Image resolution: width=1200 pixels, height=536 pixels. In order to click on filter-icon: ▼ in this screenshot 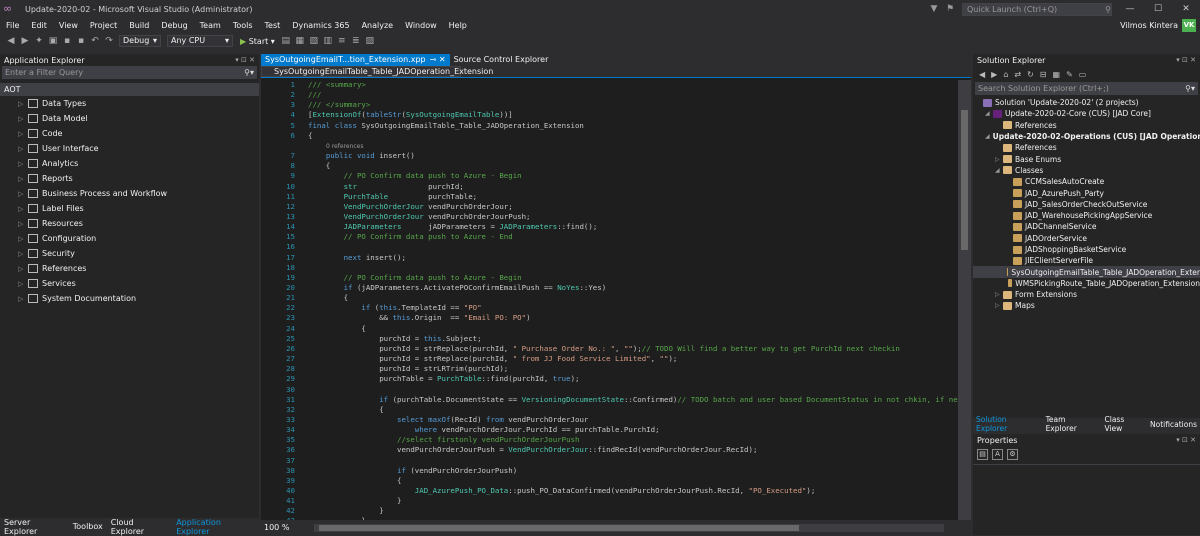, I will do `click(934, 9)`.